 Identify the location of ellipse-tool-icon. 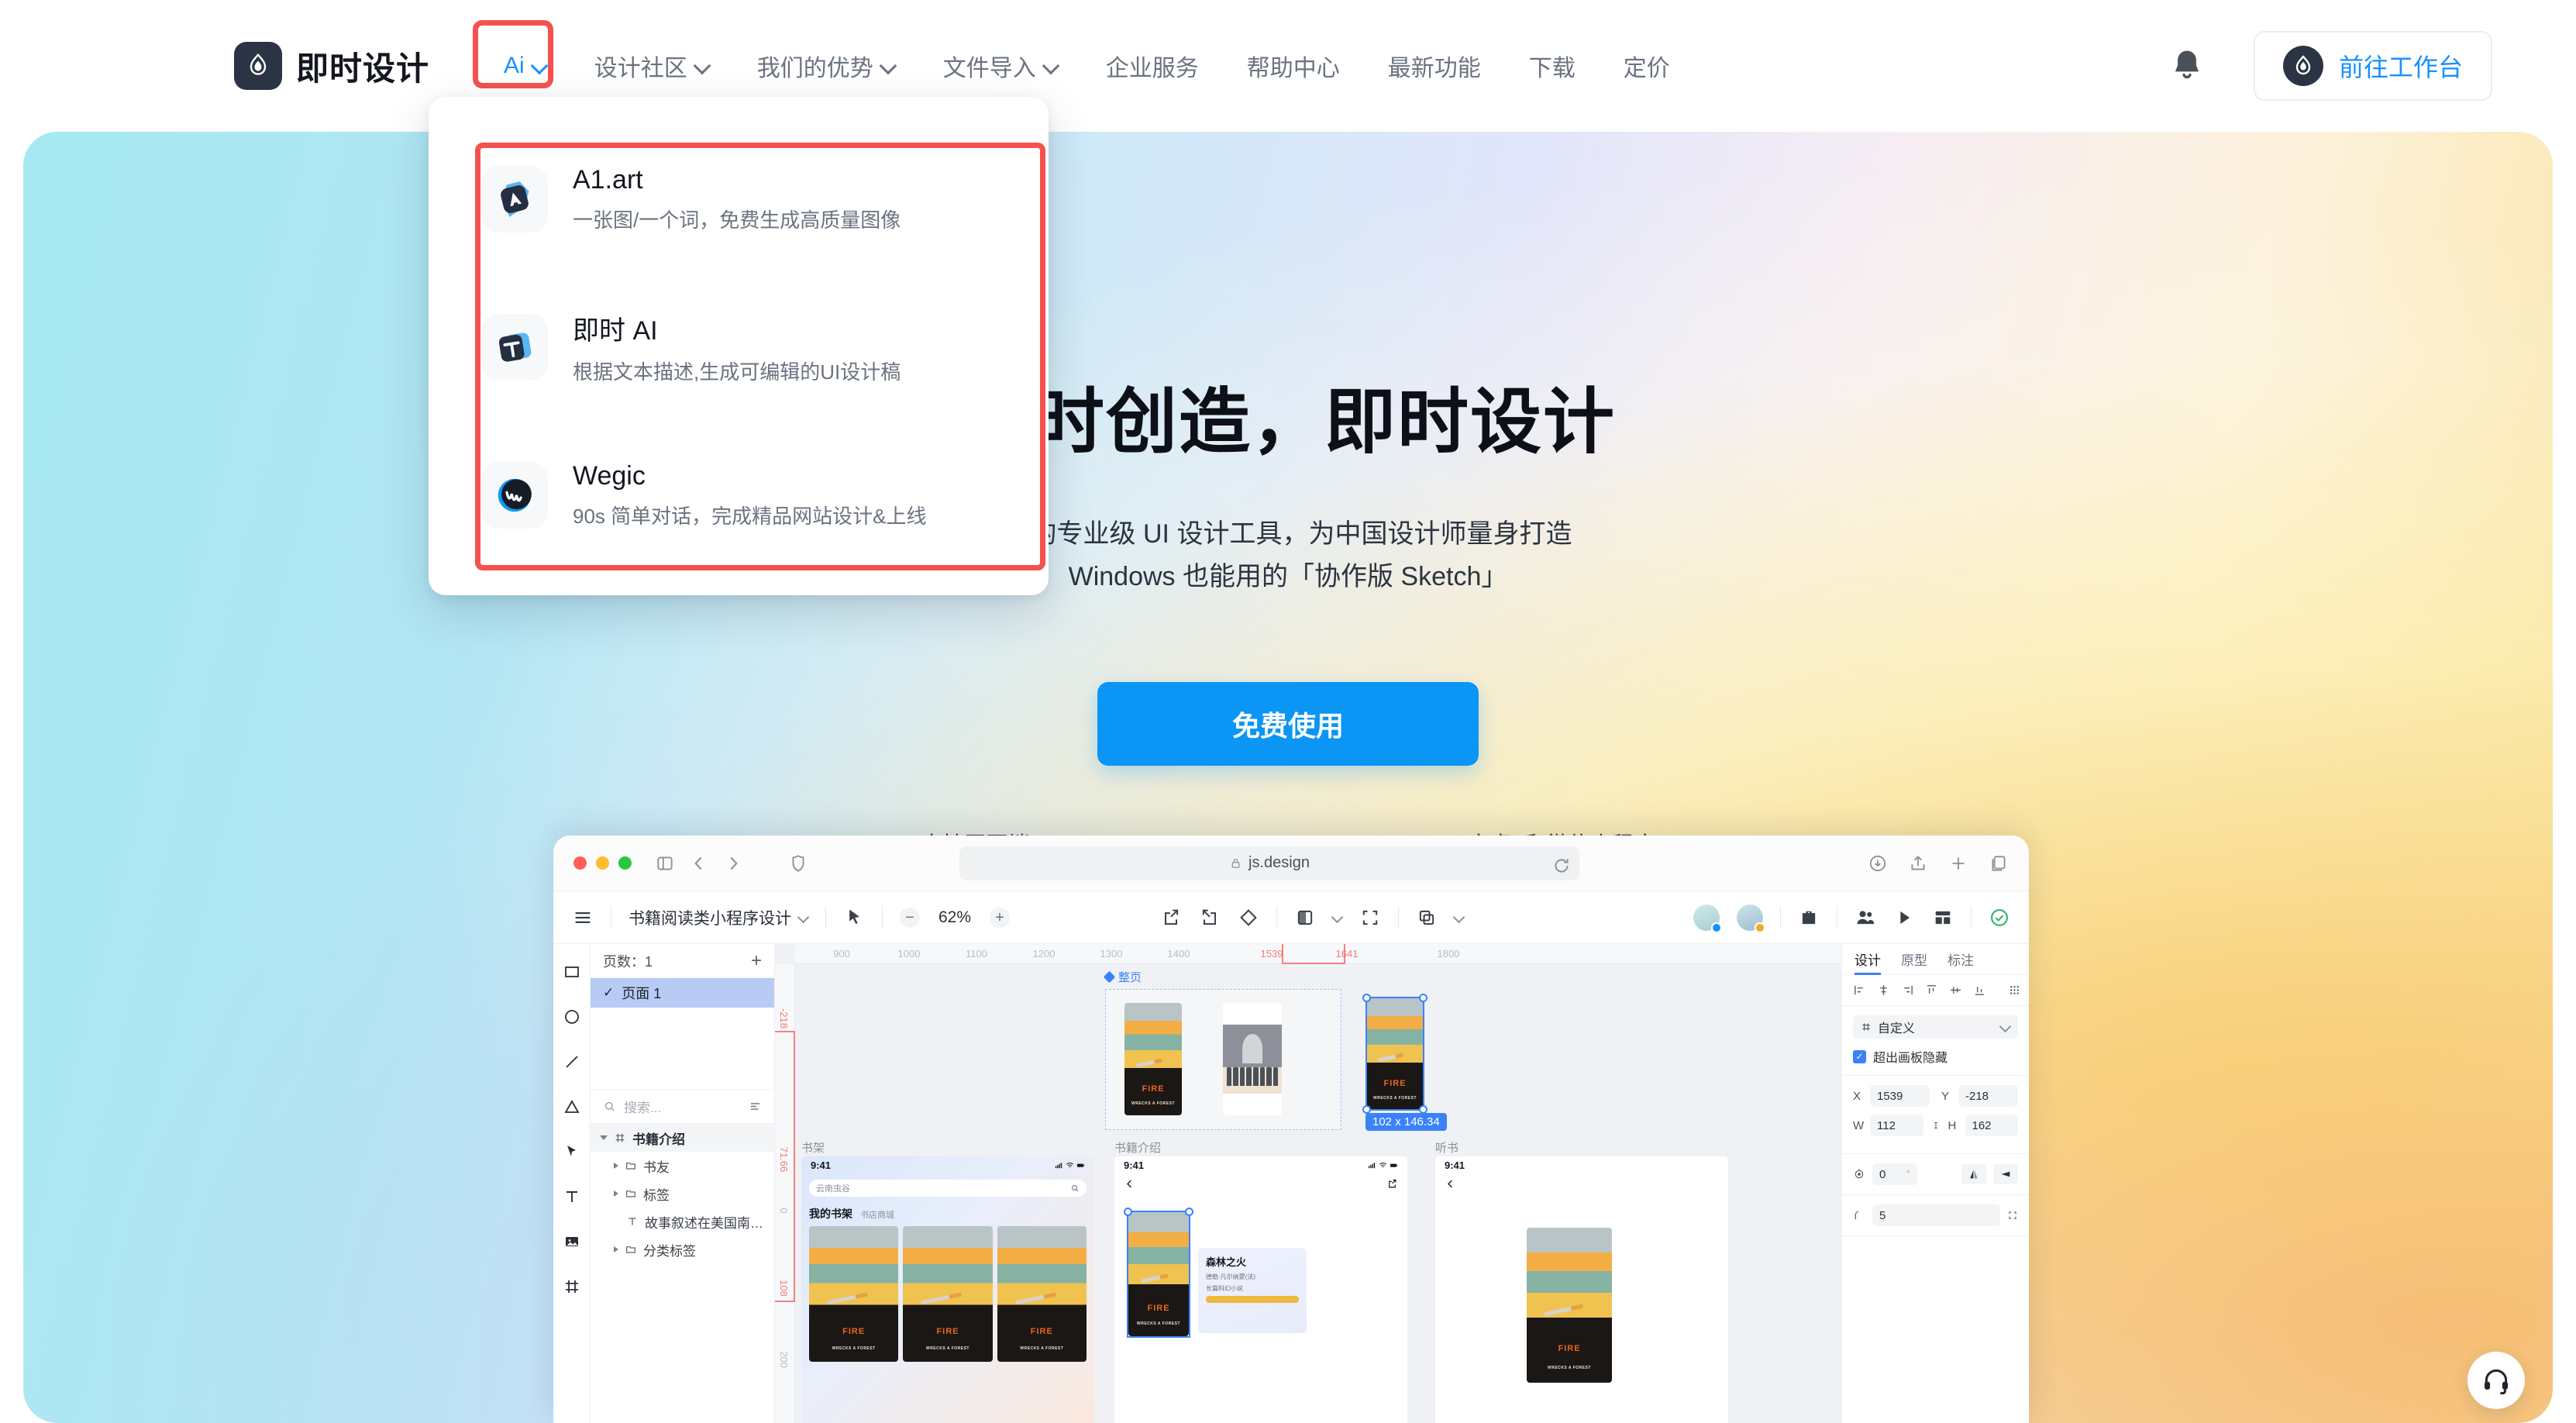
(572, 1017).